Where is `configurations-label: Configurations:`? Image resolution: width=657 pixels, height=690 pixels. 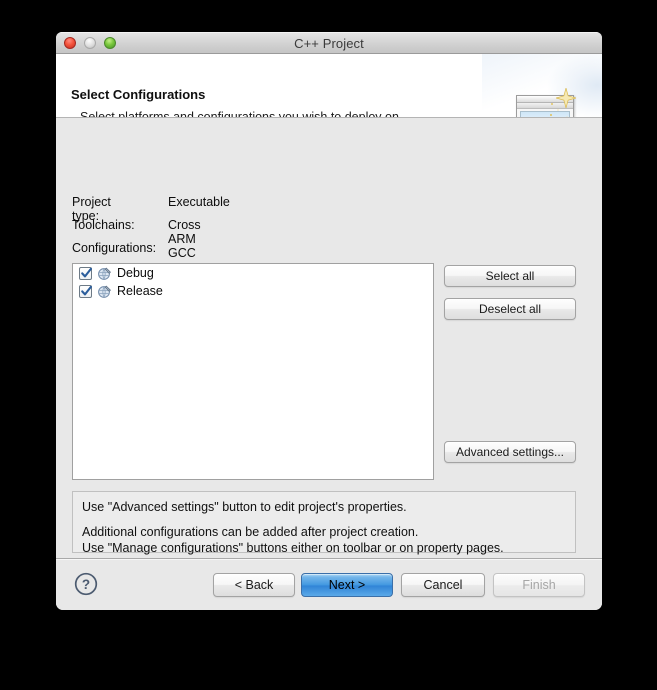 configurations-label: Configurations: is located at coordinates (114, 248).